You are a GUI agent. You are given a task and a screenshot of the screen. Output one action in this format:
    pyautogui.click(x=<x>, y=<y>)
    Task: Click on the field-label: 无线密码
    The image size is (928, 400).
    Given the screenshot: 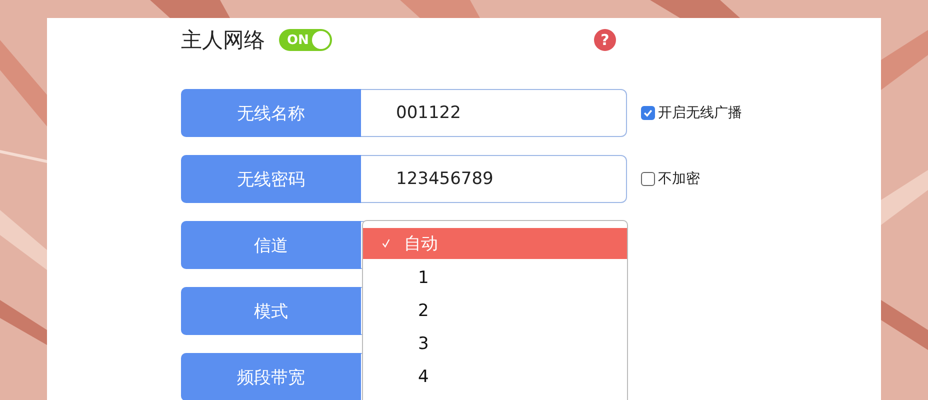 What is the action you would take?
    pyautogui.click(x=271, y=179)
    